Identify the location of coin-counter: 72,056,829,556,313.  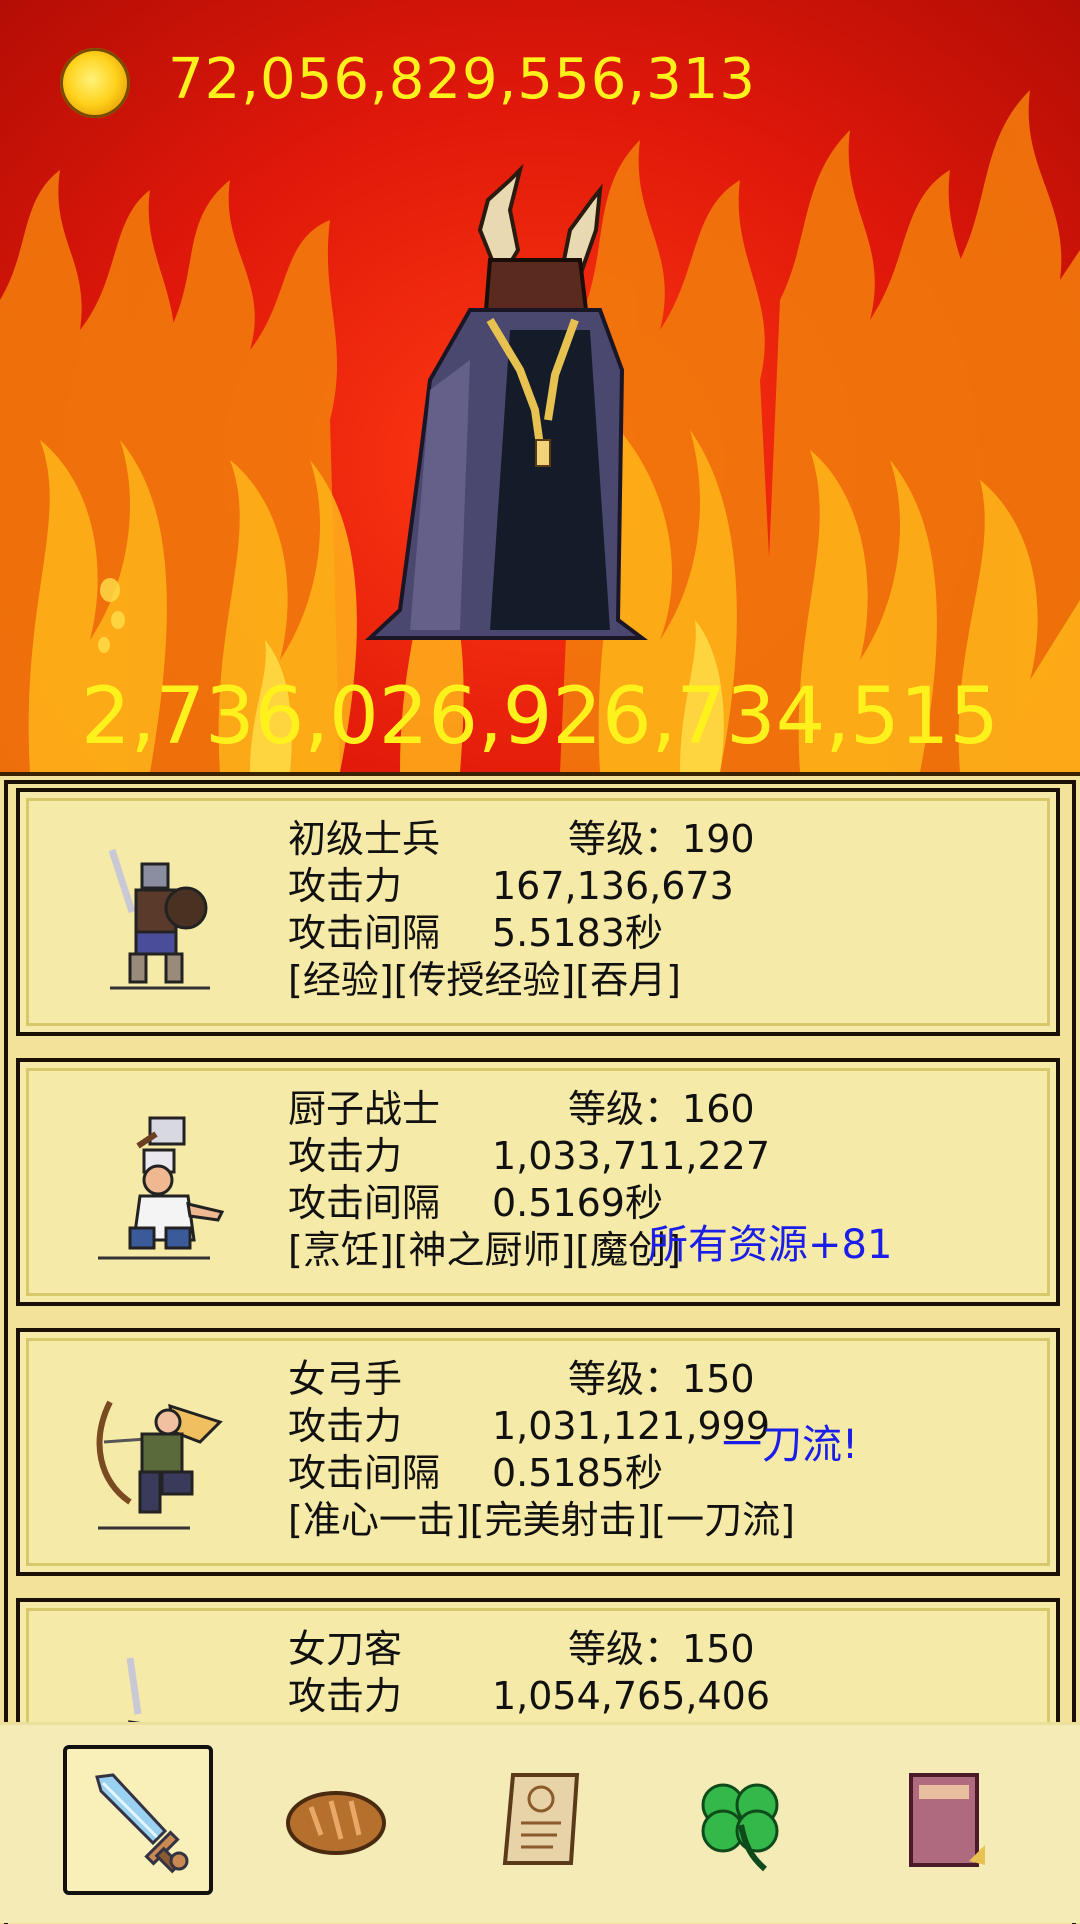
(462, 79).